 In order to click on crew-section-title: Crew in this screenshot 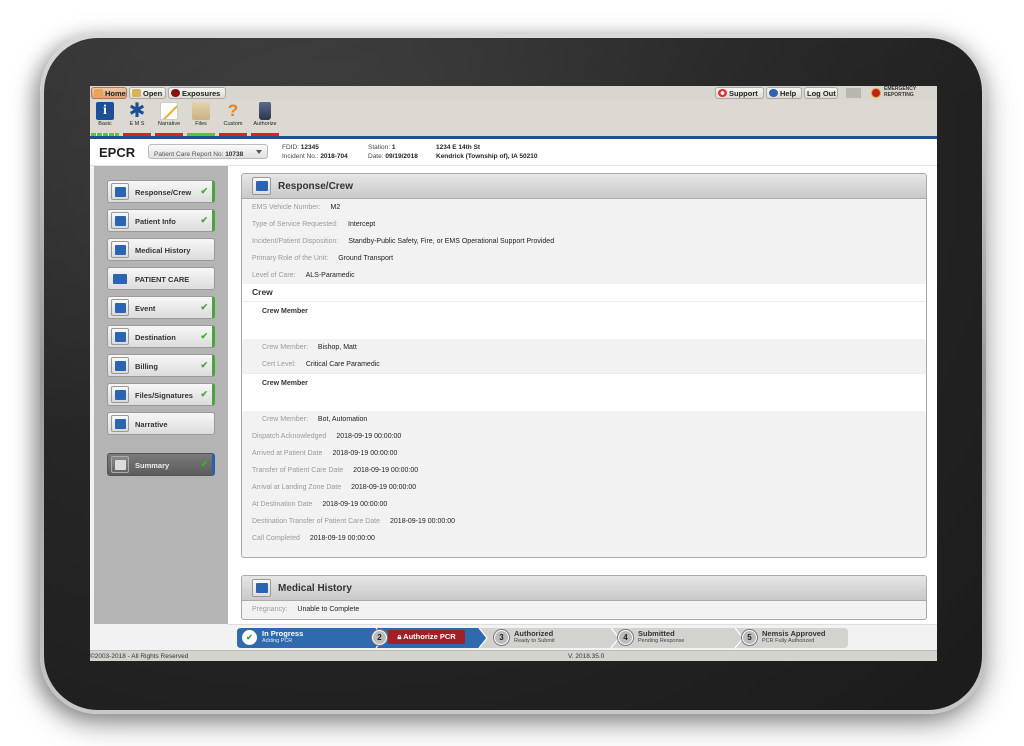, I will do `click(584, 292)`.